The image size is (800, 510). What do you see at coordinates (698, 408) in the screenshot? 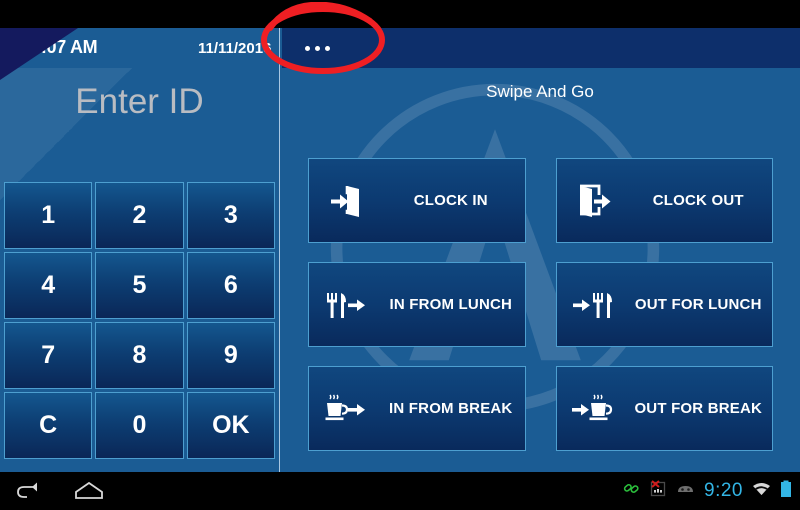
I see `out-for-break-label: OUT FOR BREAK` at bounding box center [698, 408].